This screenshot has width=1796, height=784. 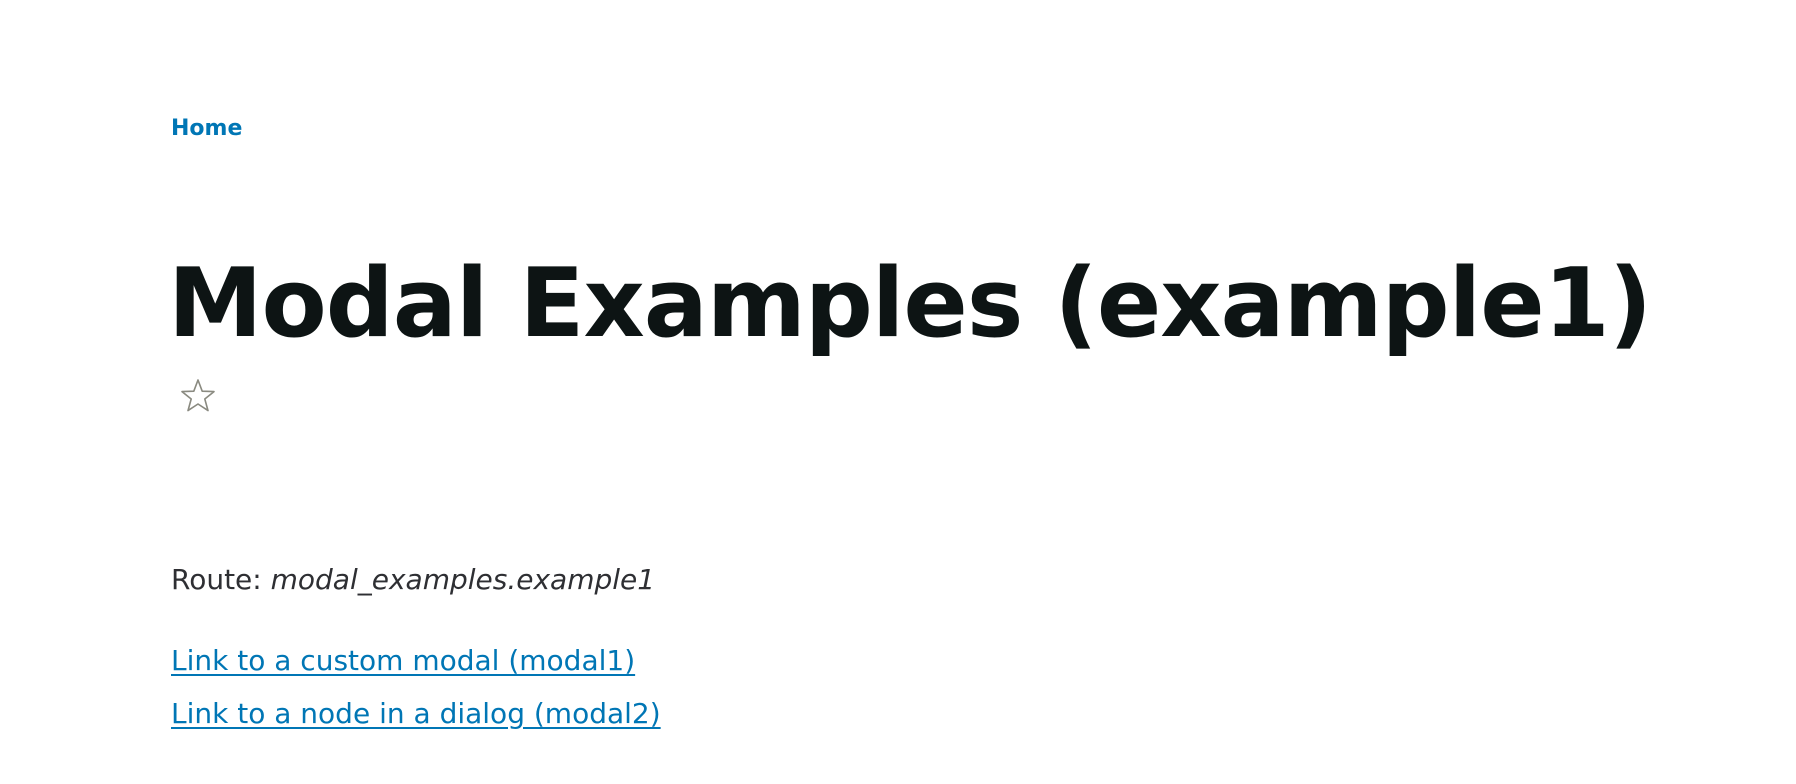 I want to click on list-item: Link to a node in a dialog (modal2), so click(x=416, y=716).